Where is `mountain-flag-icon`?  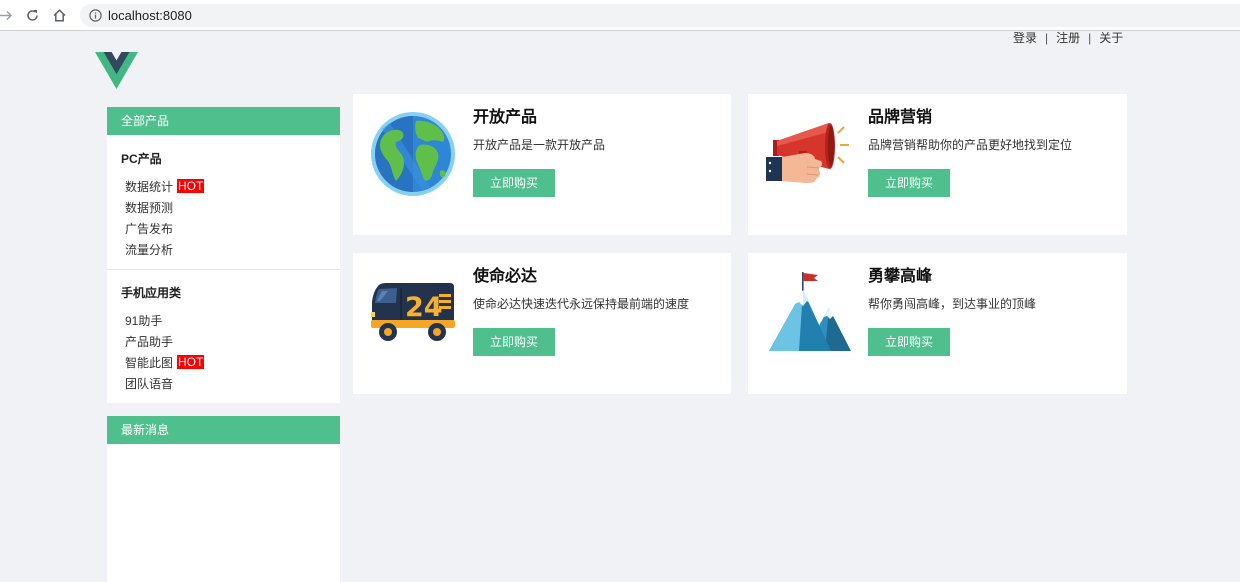 mountain-flag-icon is located at coordinates (810, 311).